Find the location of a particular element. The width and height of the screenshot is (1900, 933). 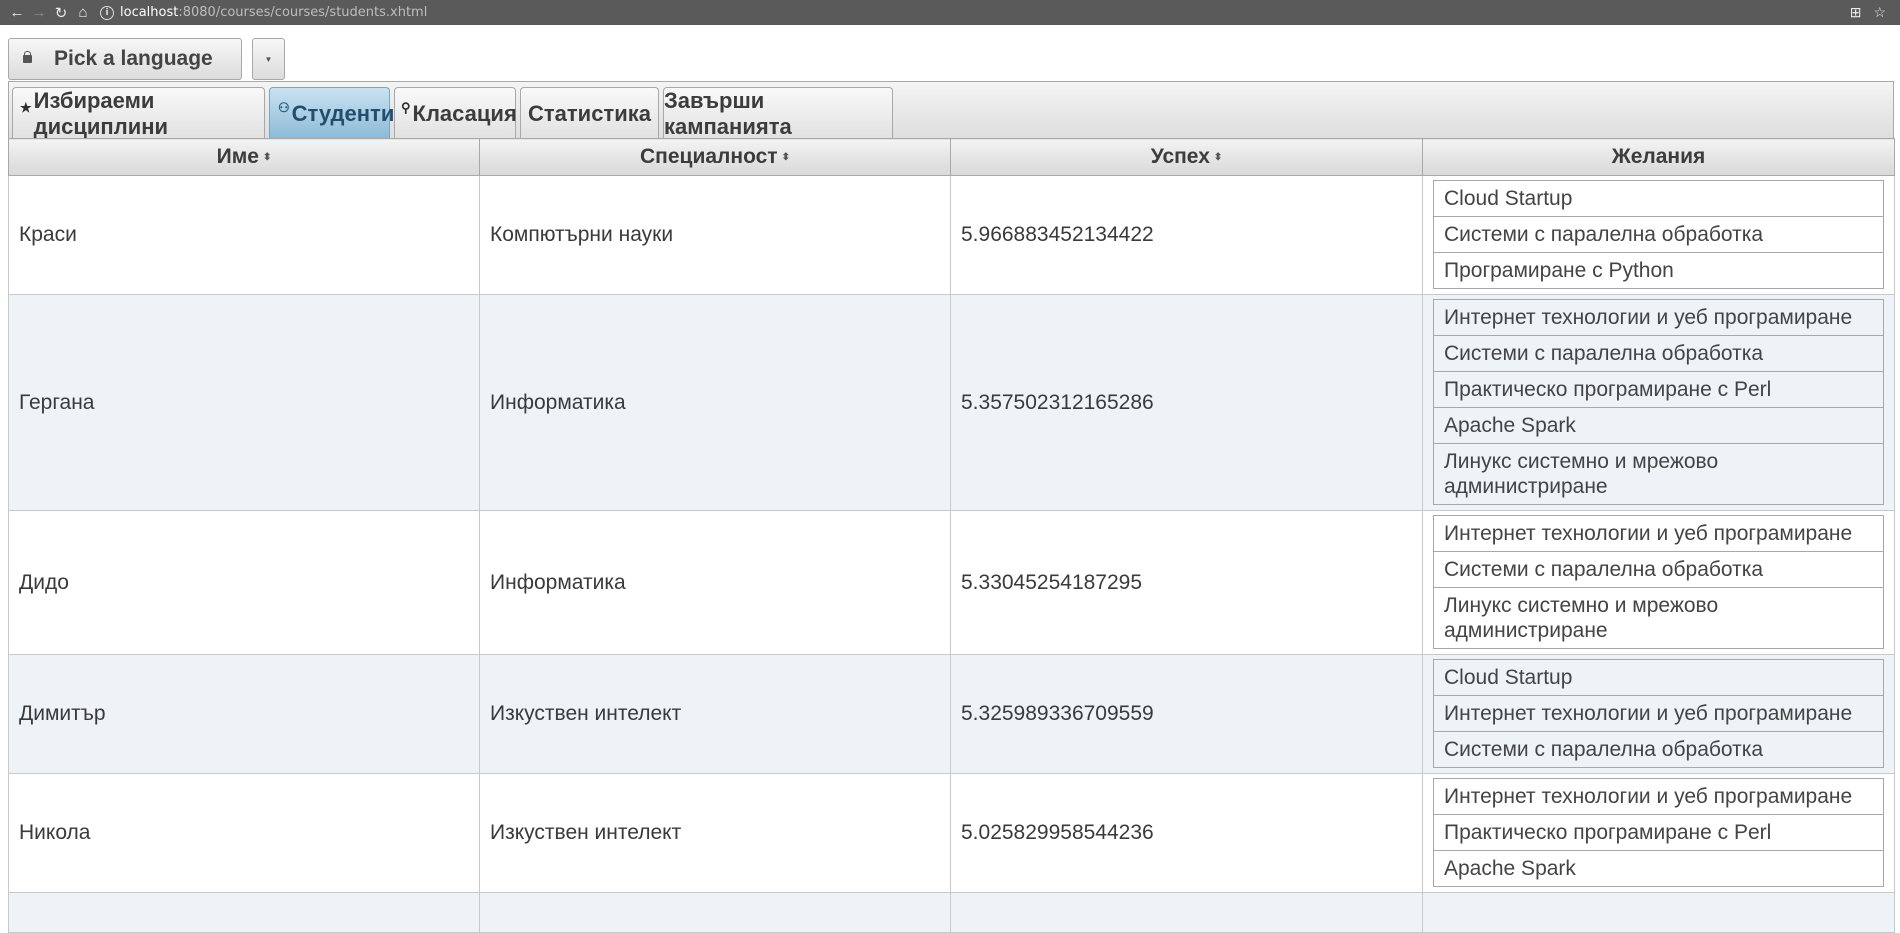

tab-label: Статистика is located at coordinates (589, 113).